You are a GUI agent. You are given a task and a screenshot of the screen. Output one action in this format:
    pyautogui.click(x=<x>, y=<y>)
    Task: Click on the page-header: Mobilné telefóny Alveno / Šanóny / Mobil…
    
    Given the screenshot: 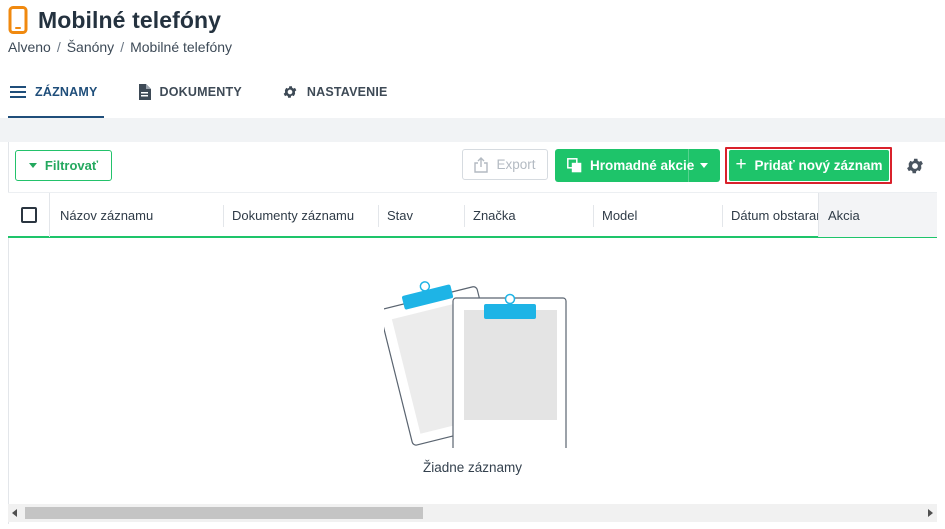 What is the action you would take?
    pyautogui.click(x=120, y=30)
    